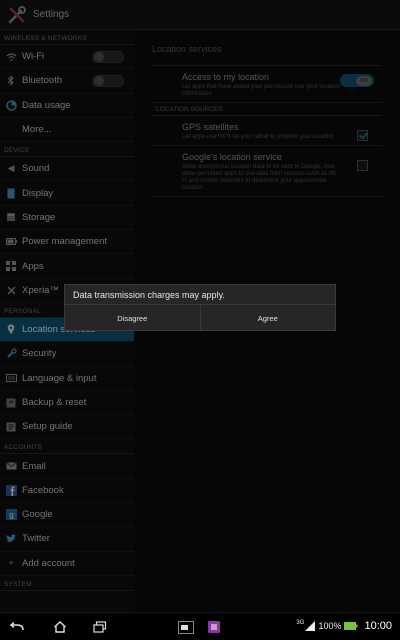 This screenshot has width=400, height=640. Describe the element at coordinates (133, 318) in the screenshot. I see `disagree-button: Disagree` at that location.